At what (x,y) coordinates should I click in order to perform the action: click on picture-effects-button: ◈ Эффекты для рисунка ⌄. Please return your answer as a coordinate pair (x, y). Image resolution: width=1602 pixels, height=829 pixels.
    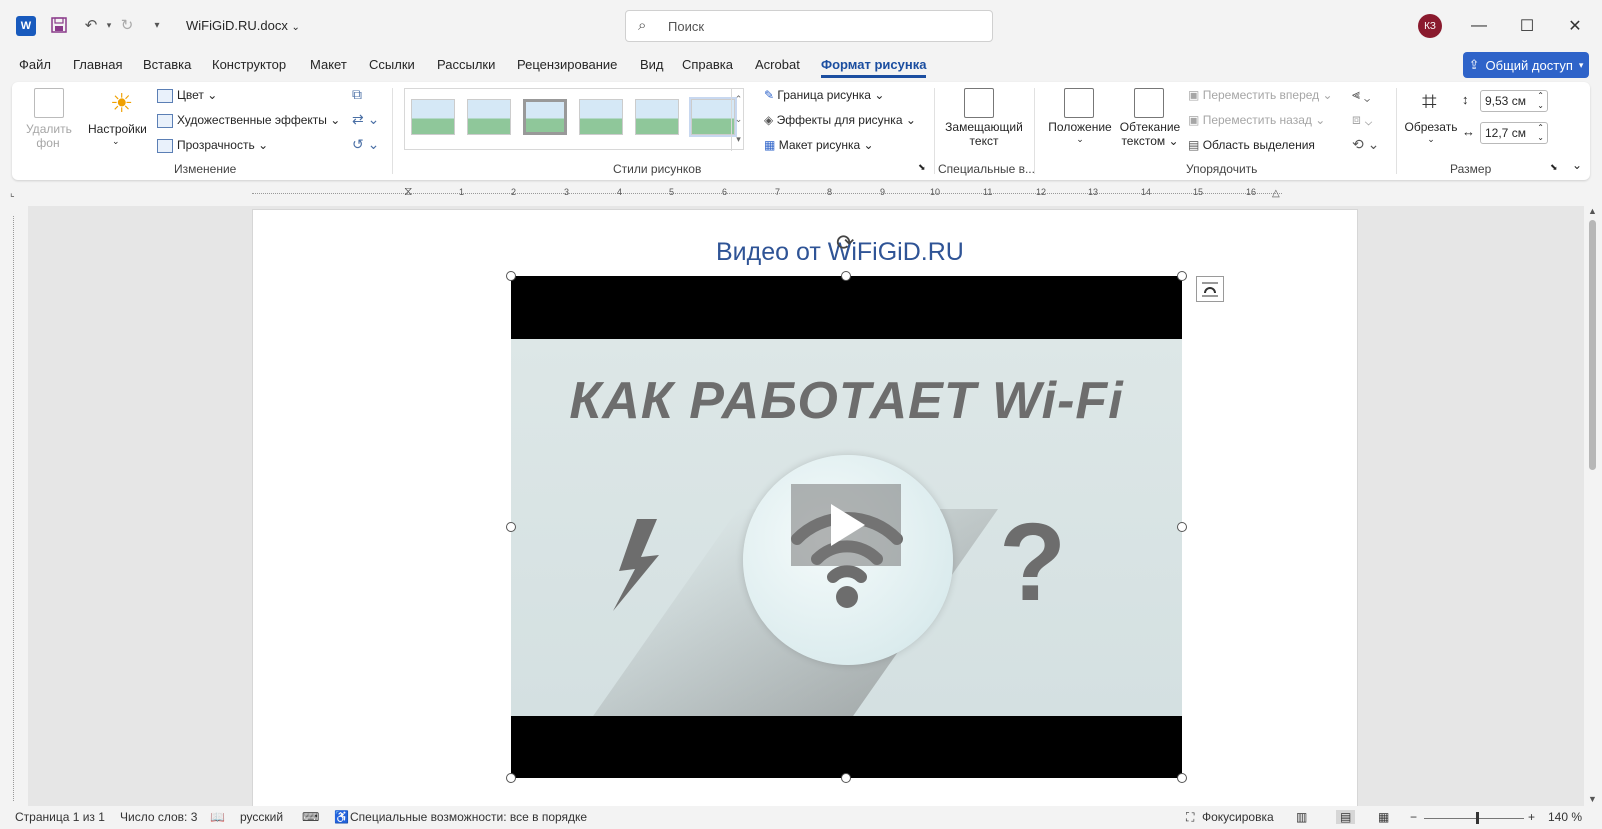
    Looking at the image, I should click on (840, 120).